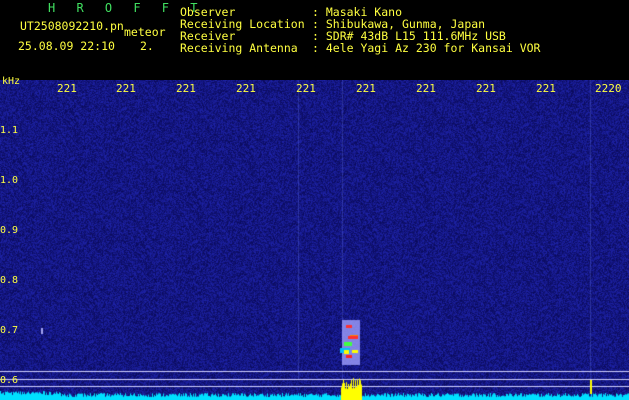 This screenshot has height=400, width=629. What do you see at coordinates (9, 130) in the screenshot?
I see `y-tick-label: 1.1` at bounding box center [9, 130].